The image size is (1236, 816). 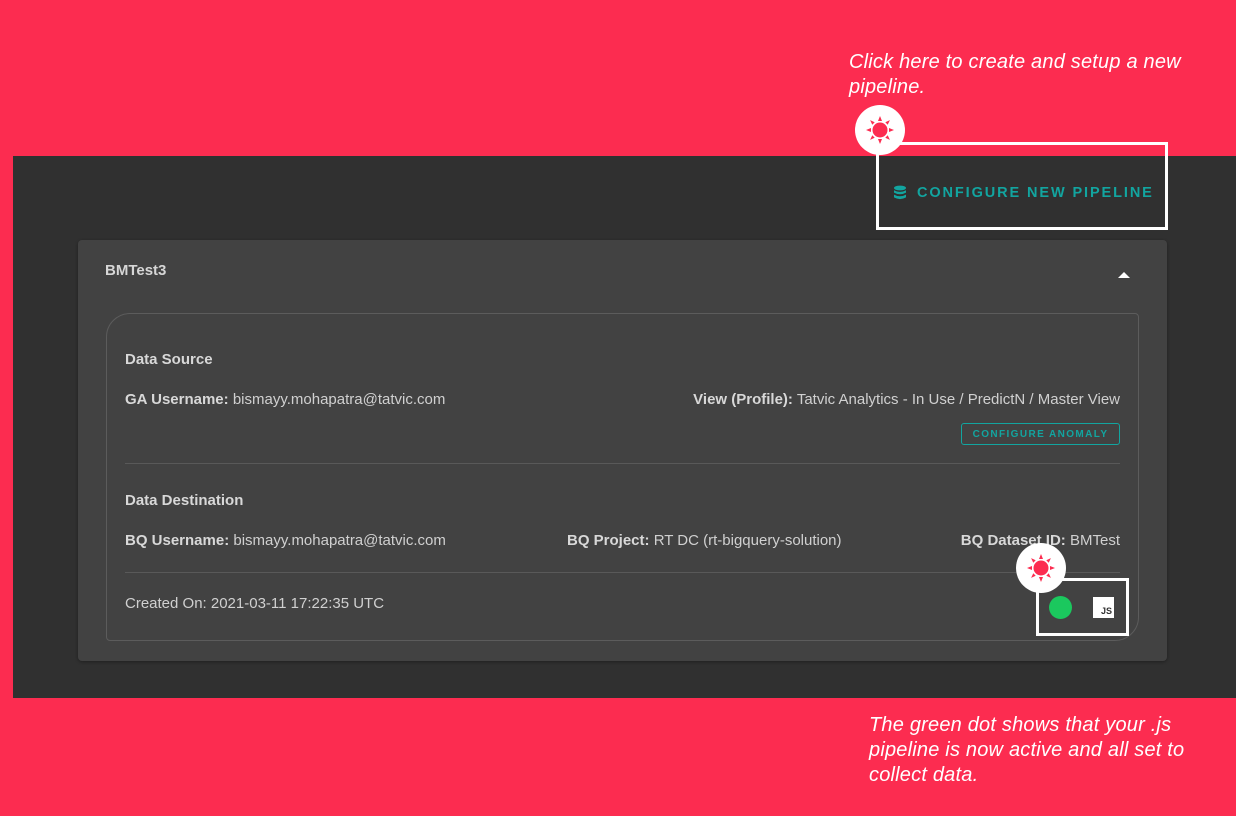 What do you see at coordinates (177, 399) in the screenshot?
I see `ga-username-label: GA Username:` at bounding box center [177, 399].